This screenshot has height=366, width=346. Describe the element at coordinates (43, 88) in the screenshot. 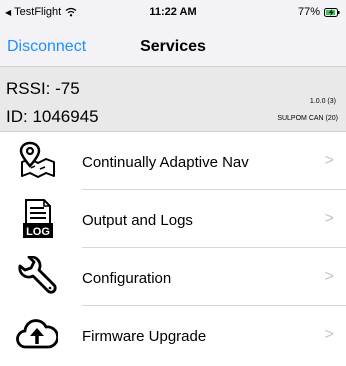

I see `rssi-value: RSSI: -75` at that location.